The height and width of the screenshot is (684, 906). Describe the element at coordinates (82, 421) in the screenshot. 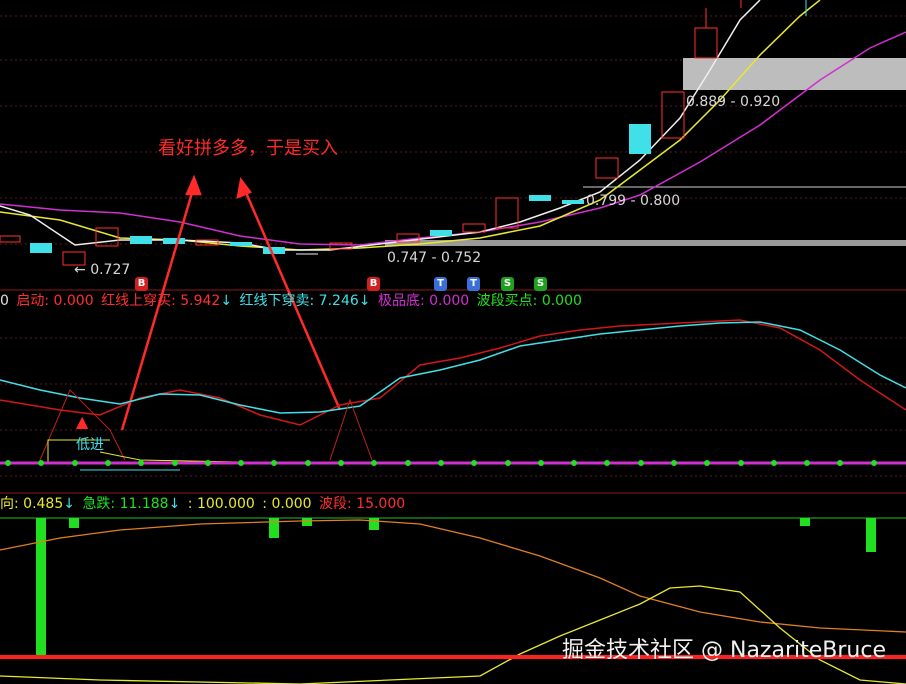

I see `low-entry-arrow-icon: ▲` at that location.